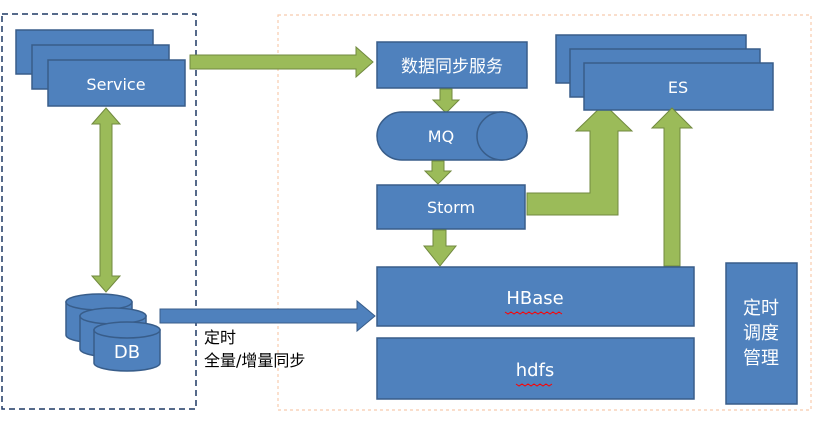 This screenshot has width=818, height=427. What do you see at coordinates (534, 298) in the screenshot?
I see `hbase-label: HBase` at bounding box center [534, 298].